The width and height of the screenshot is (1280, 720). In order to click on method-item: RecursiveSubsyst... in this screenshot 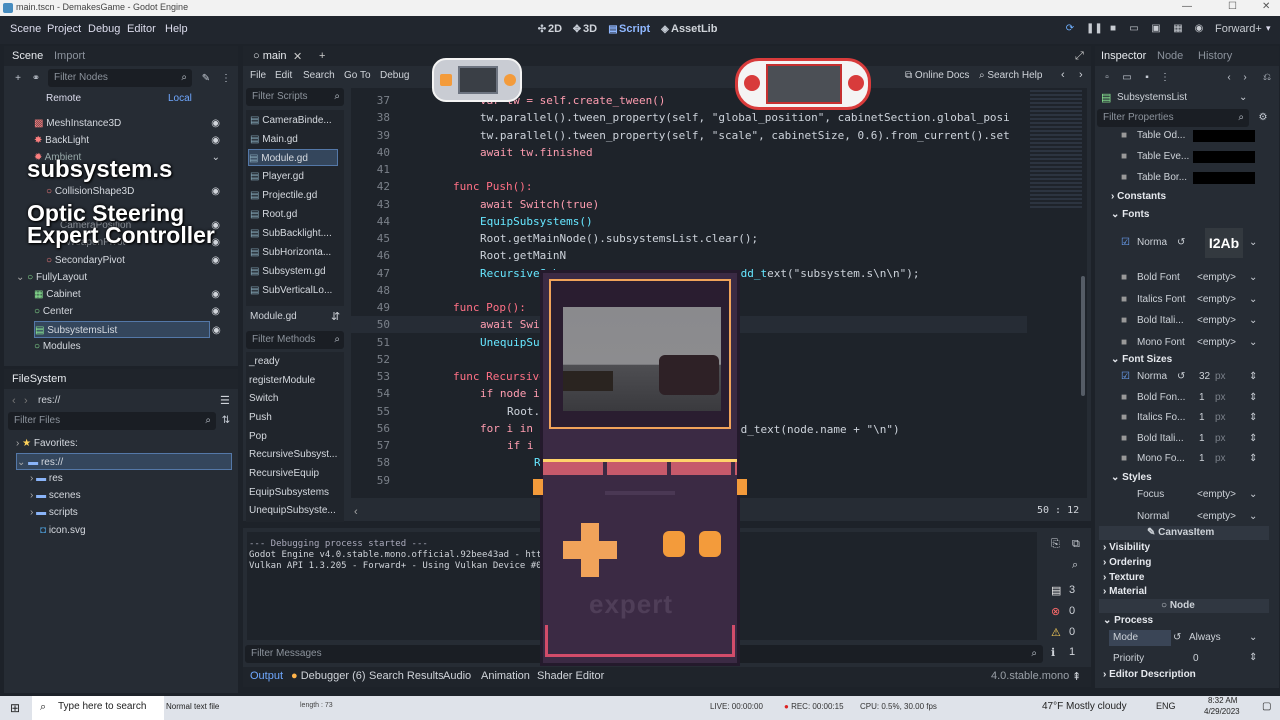, I will do `click(293, 454)`.